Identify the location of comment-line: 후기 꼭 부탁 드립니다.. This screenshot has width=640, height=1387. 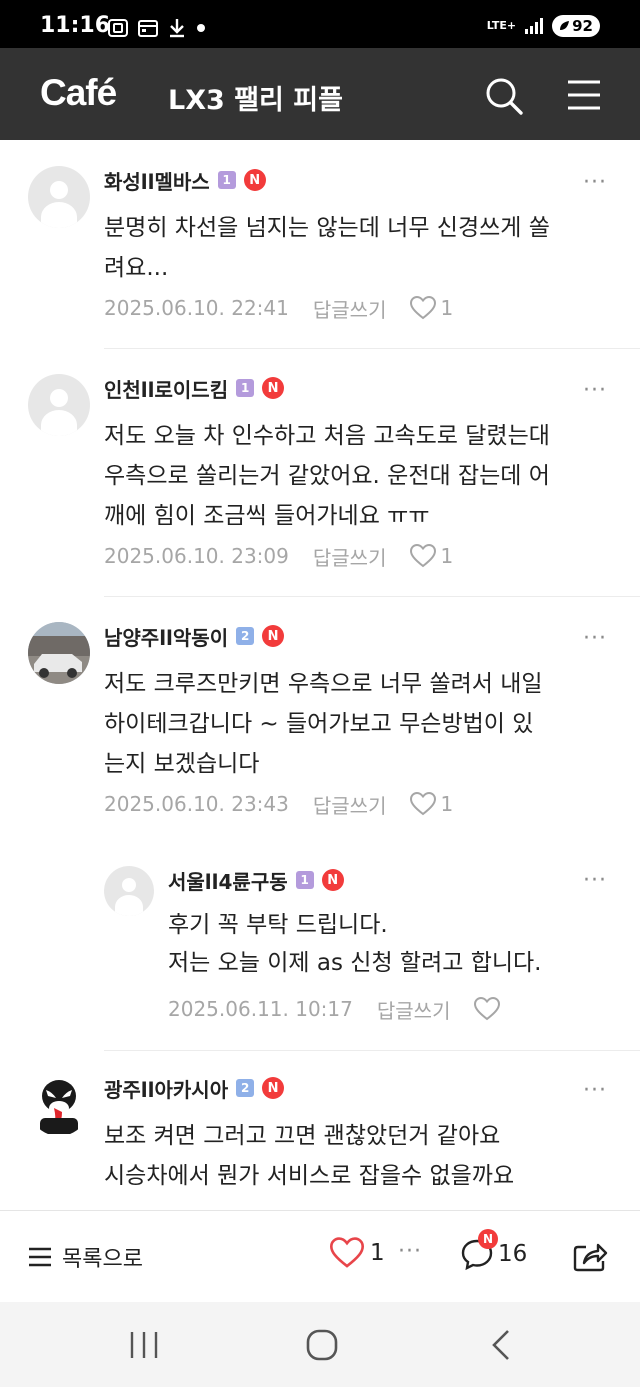
(278, 925).